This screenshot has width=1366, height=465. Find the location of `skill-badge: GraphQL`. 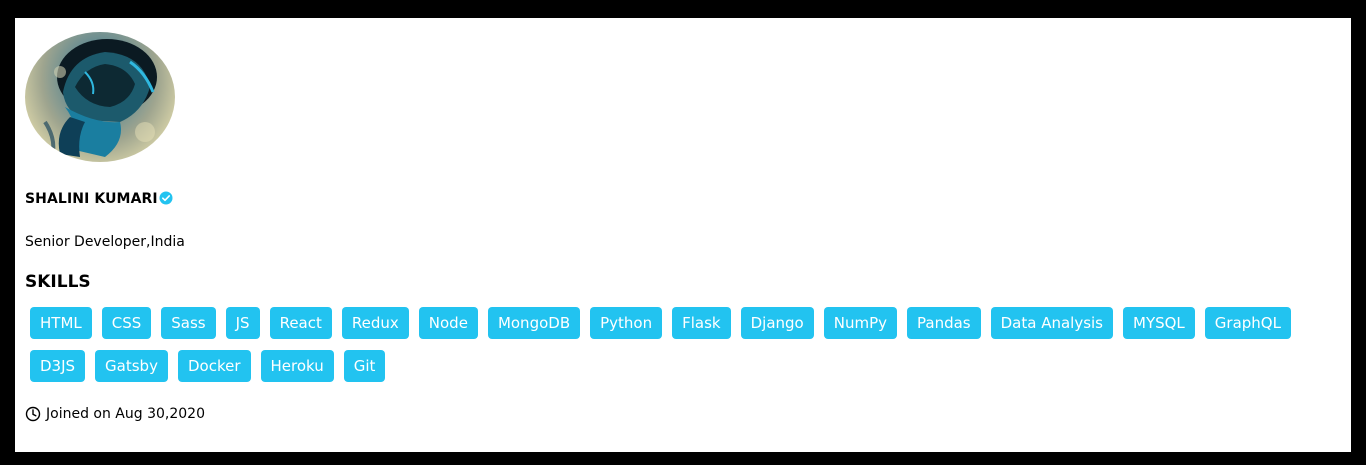

skill-badge: GraphQL is located at coordinates (1247, 323).